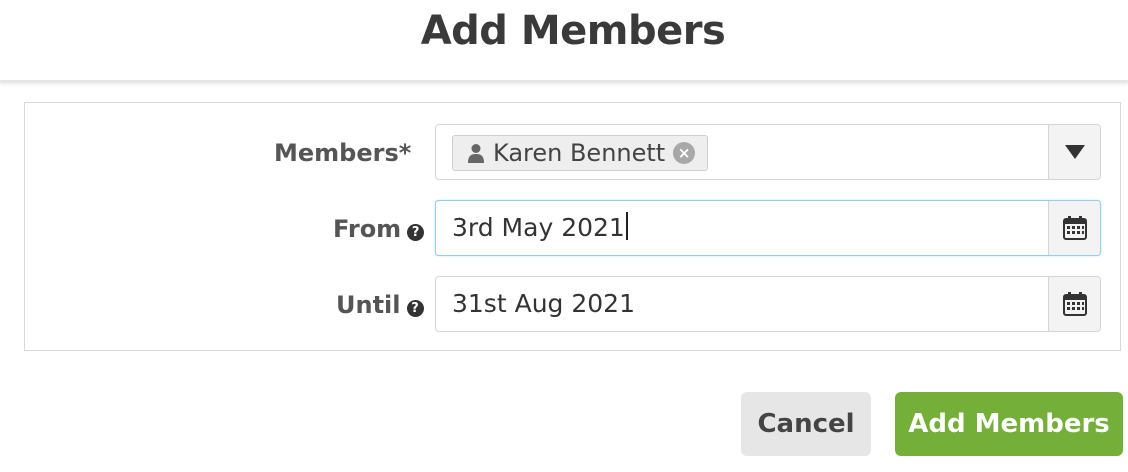 This screenshot has width=1128, height=472. Describe the element at coordinates (543, 304) in the screenshot. I see `until-date-value: 31st Aug 2021` at that location.